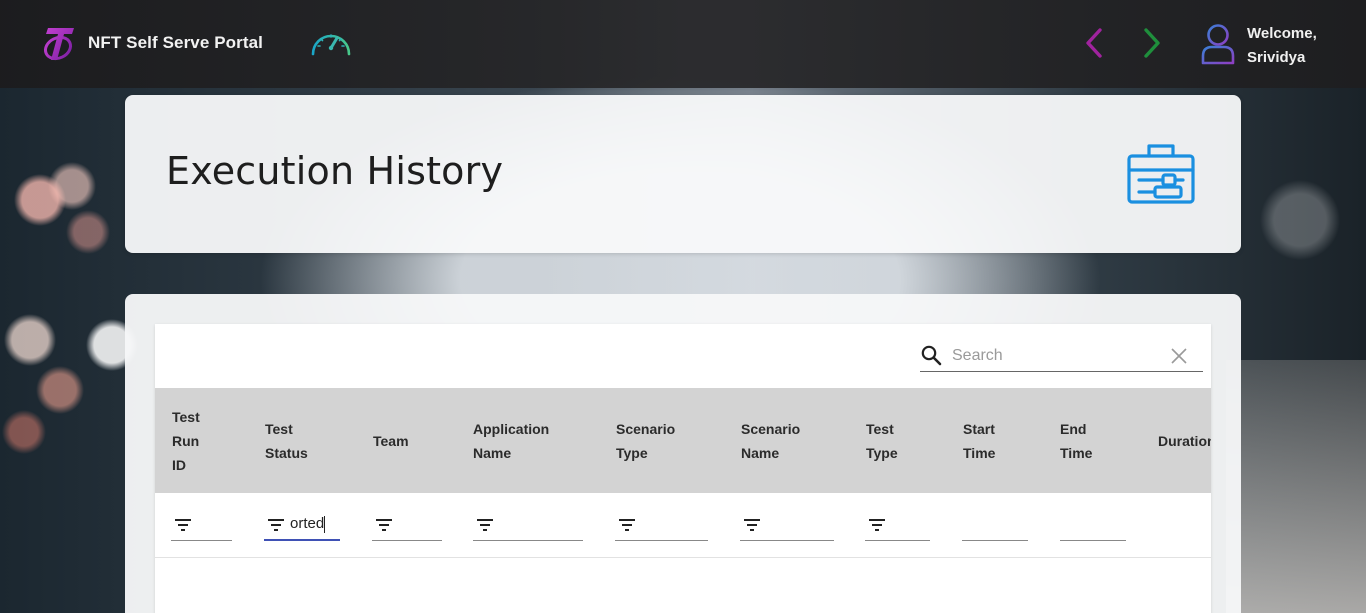 This screenshot has height=613, width=1366. Describe the element at coordinates (683, 44) in the screenshot. I see `top-header: NFT Self Serve Portal Welcome, Srividya` at that location.